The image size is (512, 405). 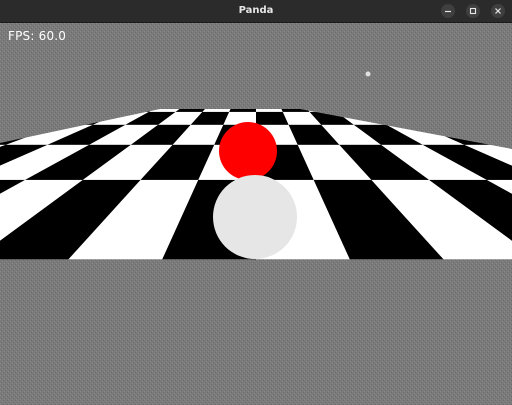 I want to click on window-title: Panda, so click(x=256, y=10).